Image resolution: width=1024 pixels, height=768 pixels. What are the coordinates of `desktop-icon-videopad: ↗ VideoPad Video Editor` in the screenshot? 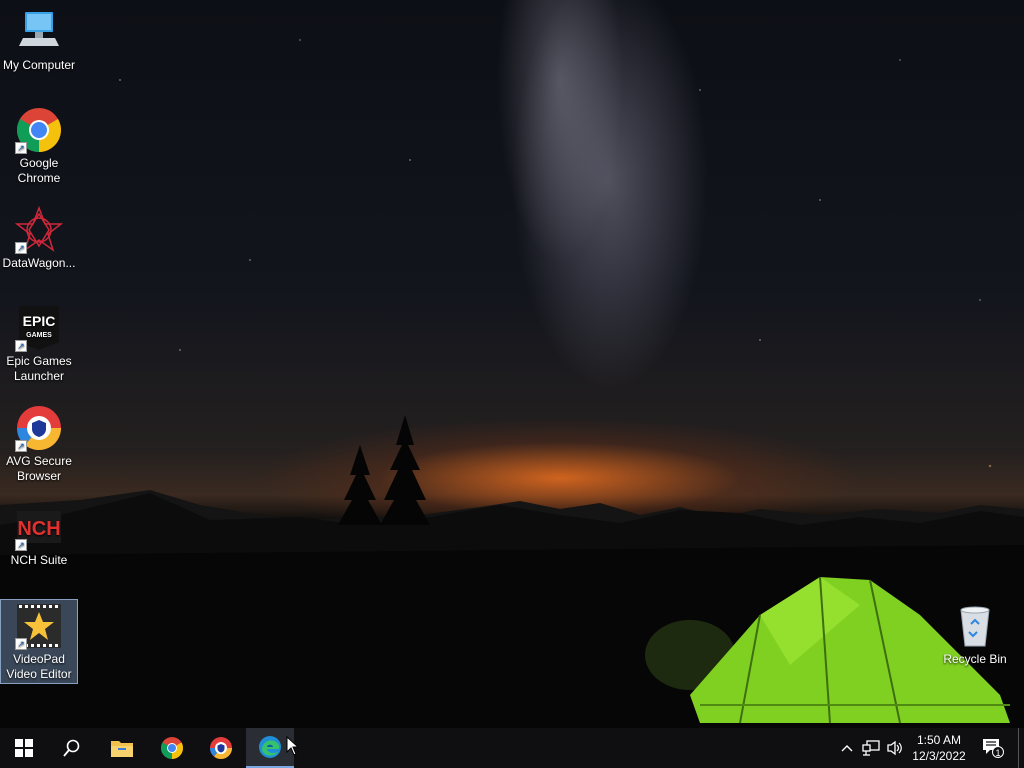 It's located at (39, 641).